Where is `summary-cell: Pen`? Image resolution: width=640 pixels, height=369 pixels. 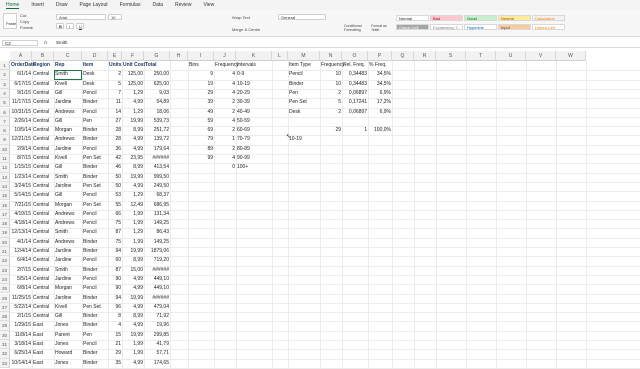
summary-cell: Pen is located at coordinates (304, 93).